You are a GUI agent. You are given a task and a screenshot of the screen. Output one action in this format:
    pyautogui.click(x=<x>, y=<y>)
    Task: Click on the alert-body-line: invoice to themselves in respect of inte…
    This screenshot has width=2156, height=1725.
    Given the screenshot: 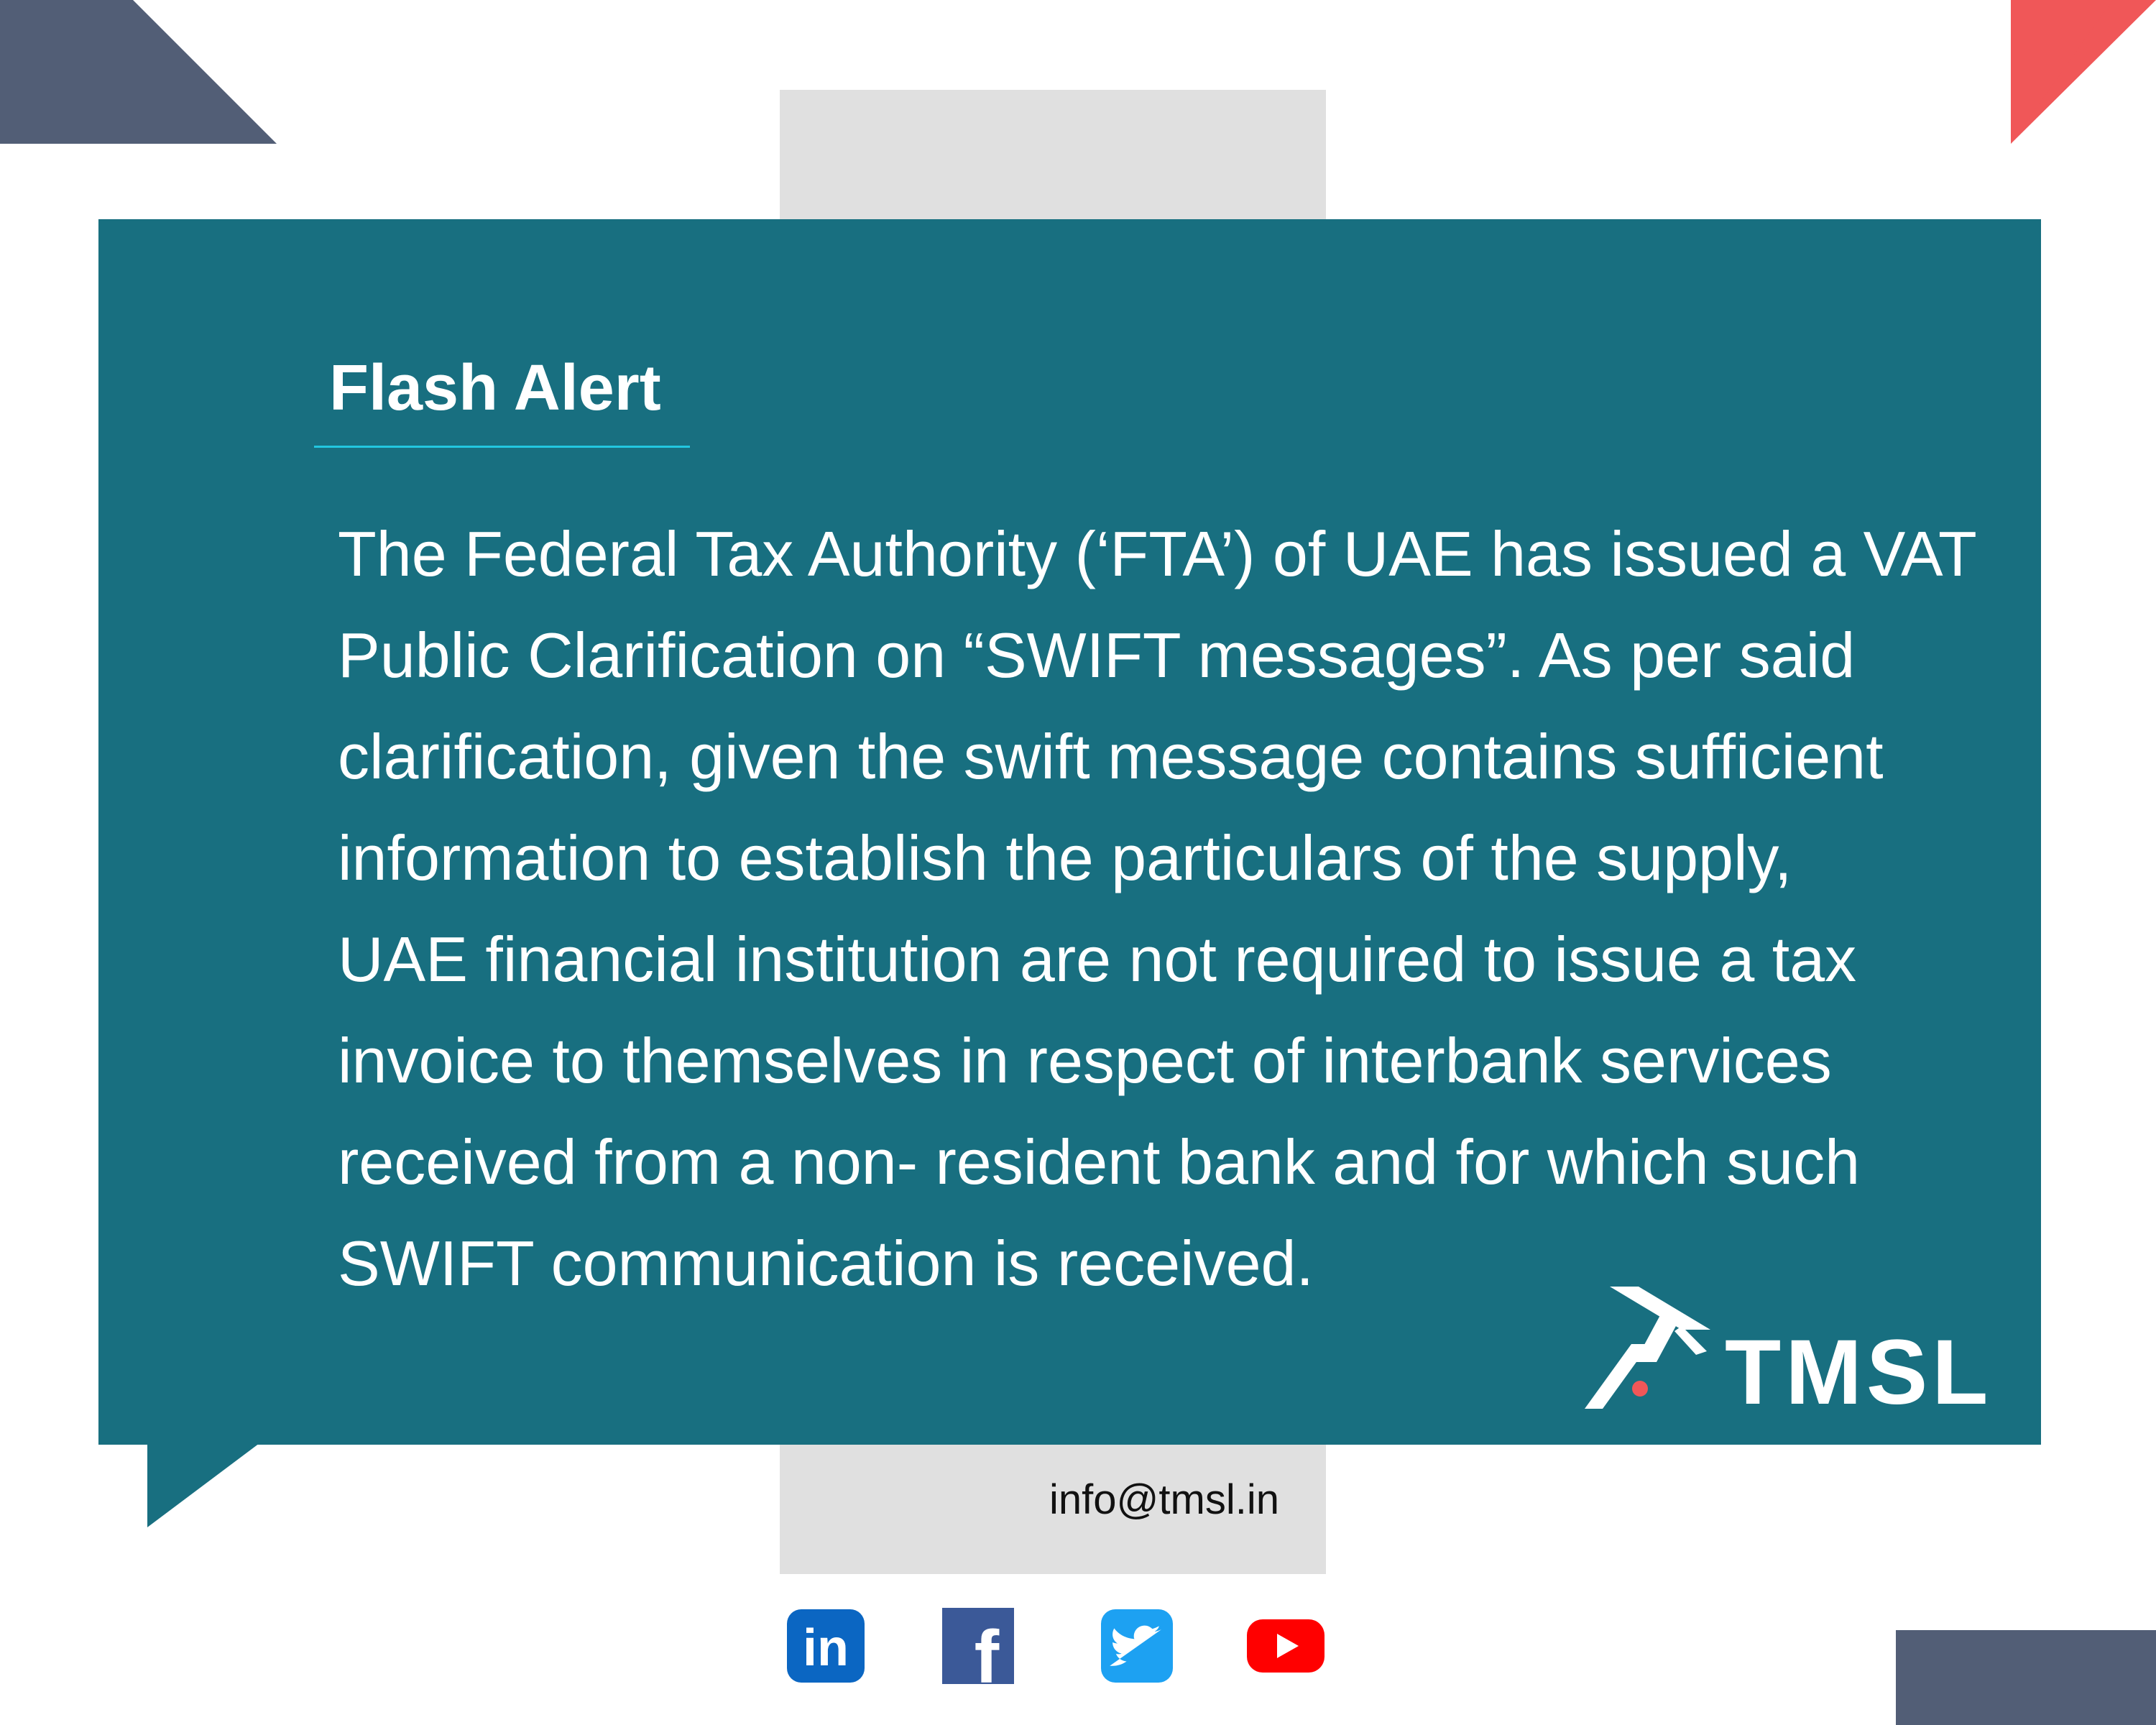 What is the action you would take?
    pyautogui.click(x=1085, y=1060)
    